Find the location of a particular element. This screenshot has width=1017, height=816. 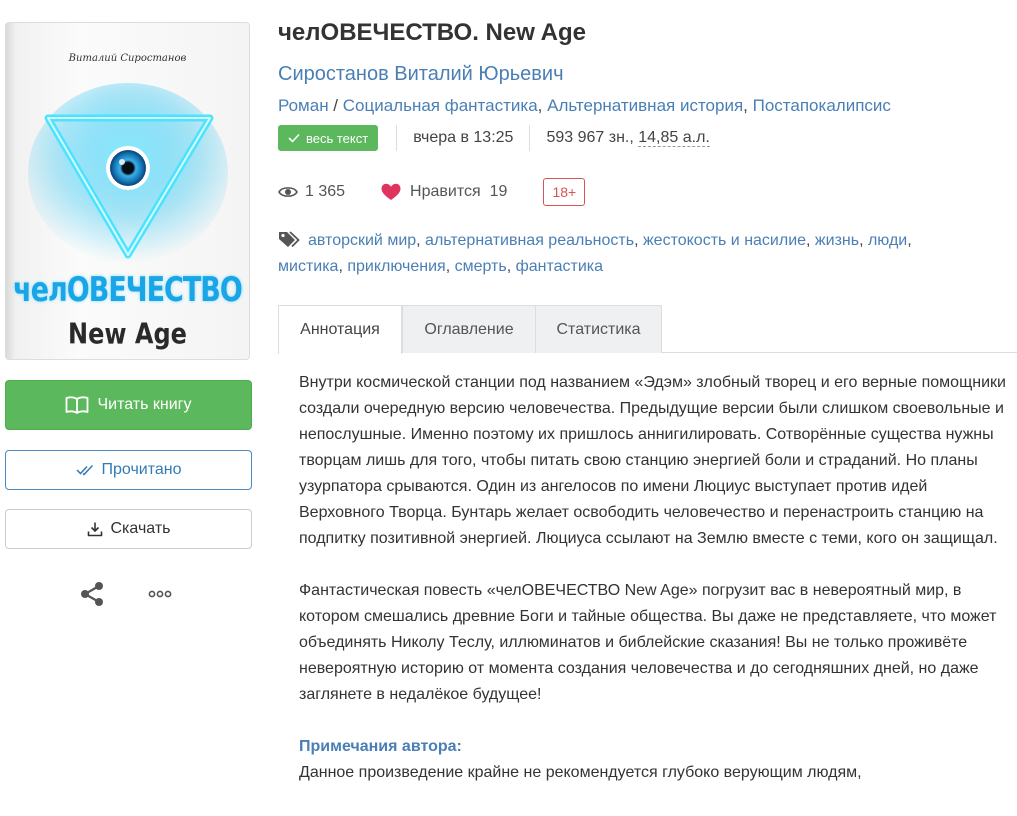

tag-link: смерть is located at coordinates (481, 266).